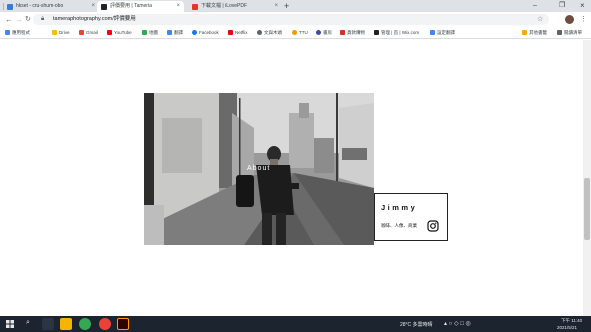  Describe the element at coordinates (150, 32) in the screenshot. I see `bookmark-maps: 地圖` at that location.